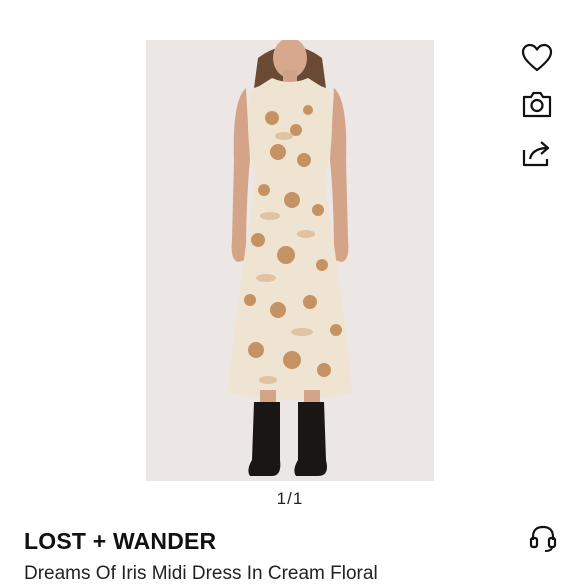 The height and width of the screenshot is (585, 580). I want to click on photo-search-button, so click(537, 104).